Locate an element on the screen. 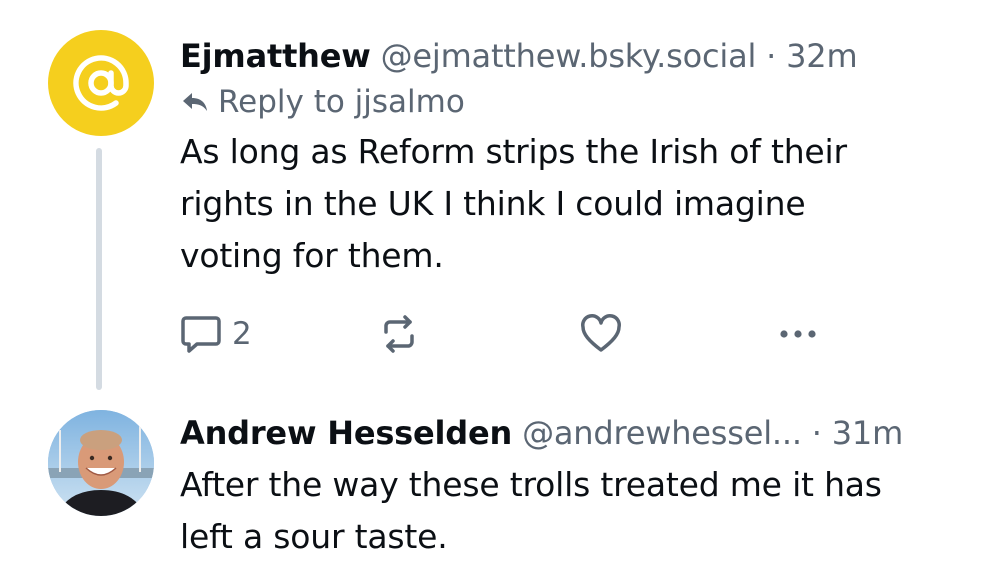  reply-arrow-icon is located at coordinates (195, 102).